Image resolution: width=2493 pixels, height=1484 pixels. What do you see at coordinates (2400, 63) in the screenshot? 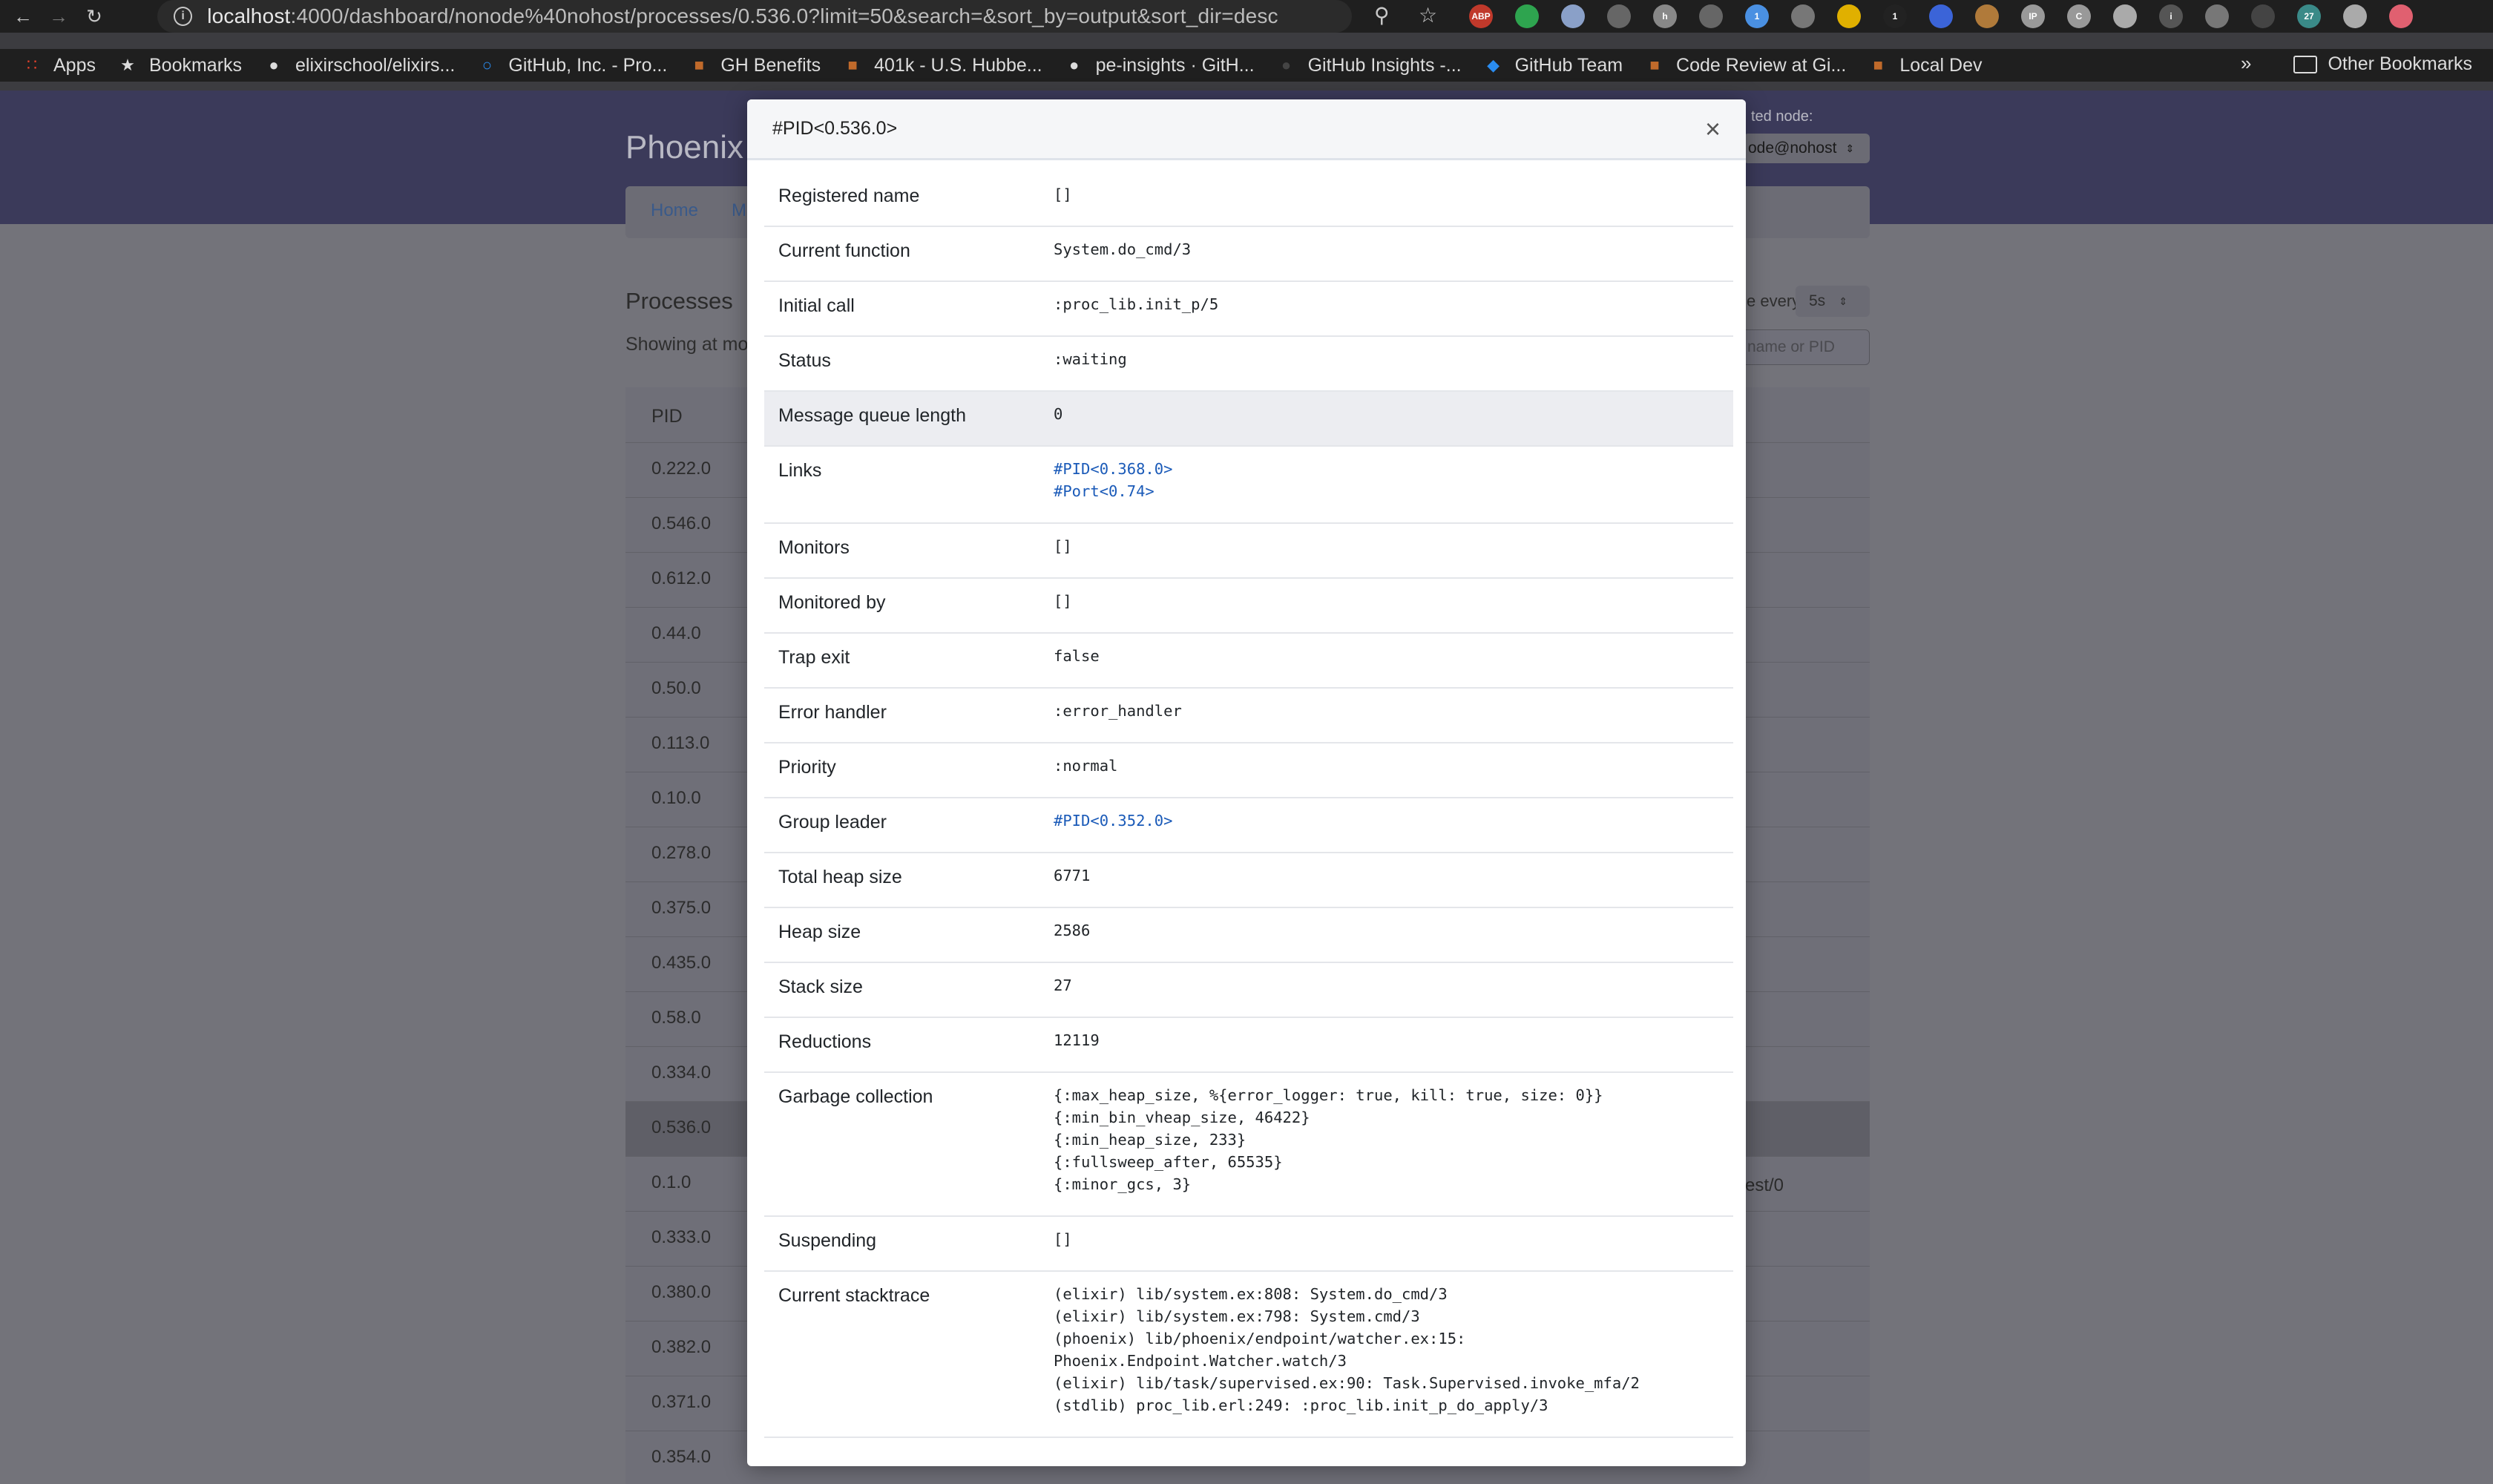
I see `other-bookmarks-label: Other Bookmarks` at bounding box center [2400, 63].